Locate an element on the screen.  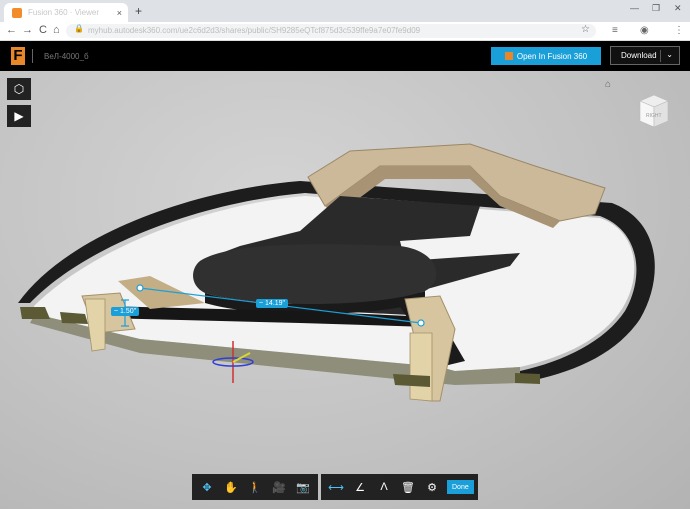
reload-icon: C is located at coordinates (43, 30).